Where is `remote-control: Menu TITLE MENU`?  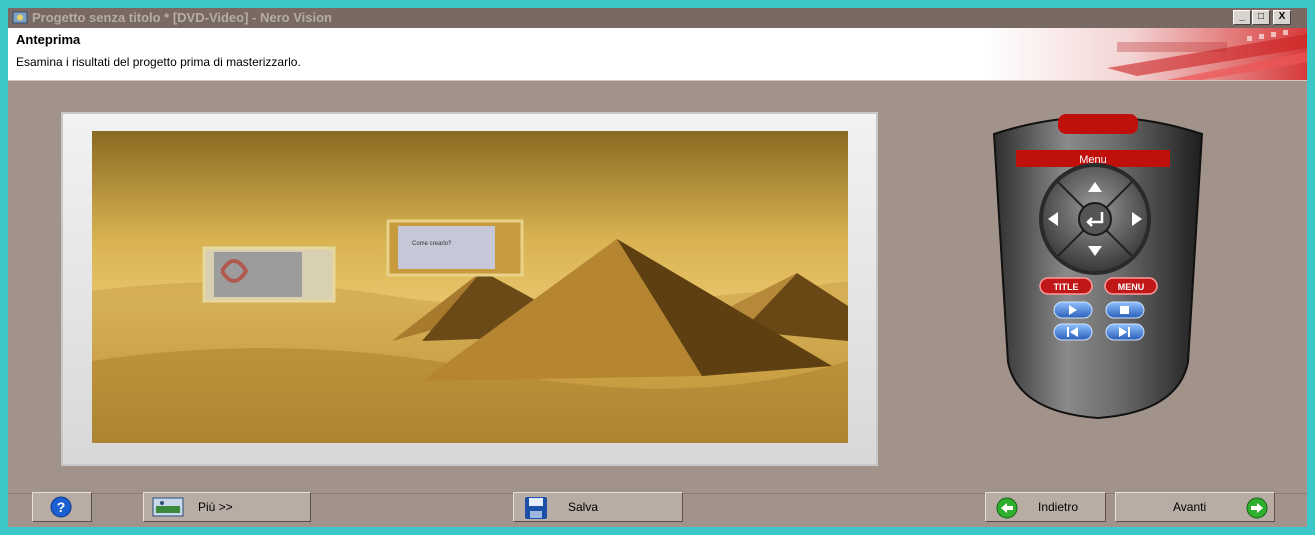 remote-control: Menu TITLE MENU is located at coordinates (1098, 267).